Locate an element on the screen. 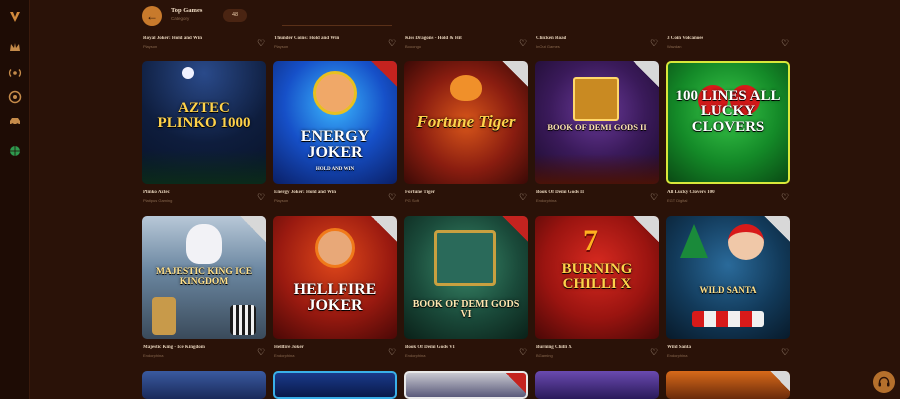  game-provider: PG Soft is located at coordinates (412, 200).